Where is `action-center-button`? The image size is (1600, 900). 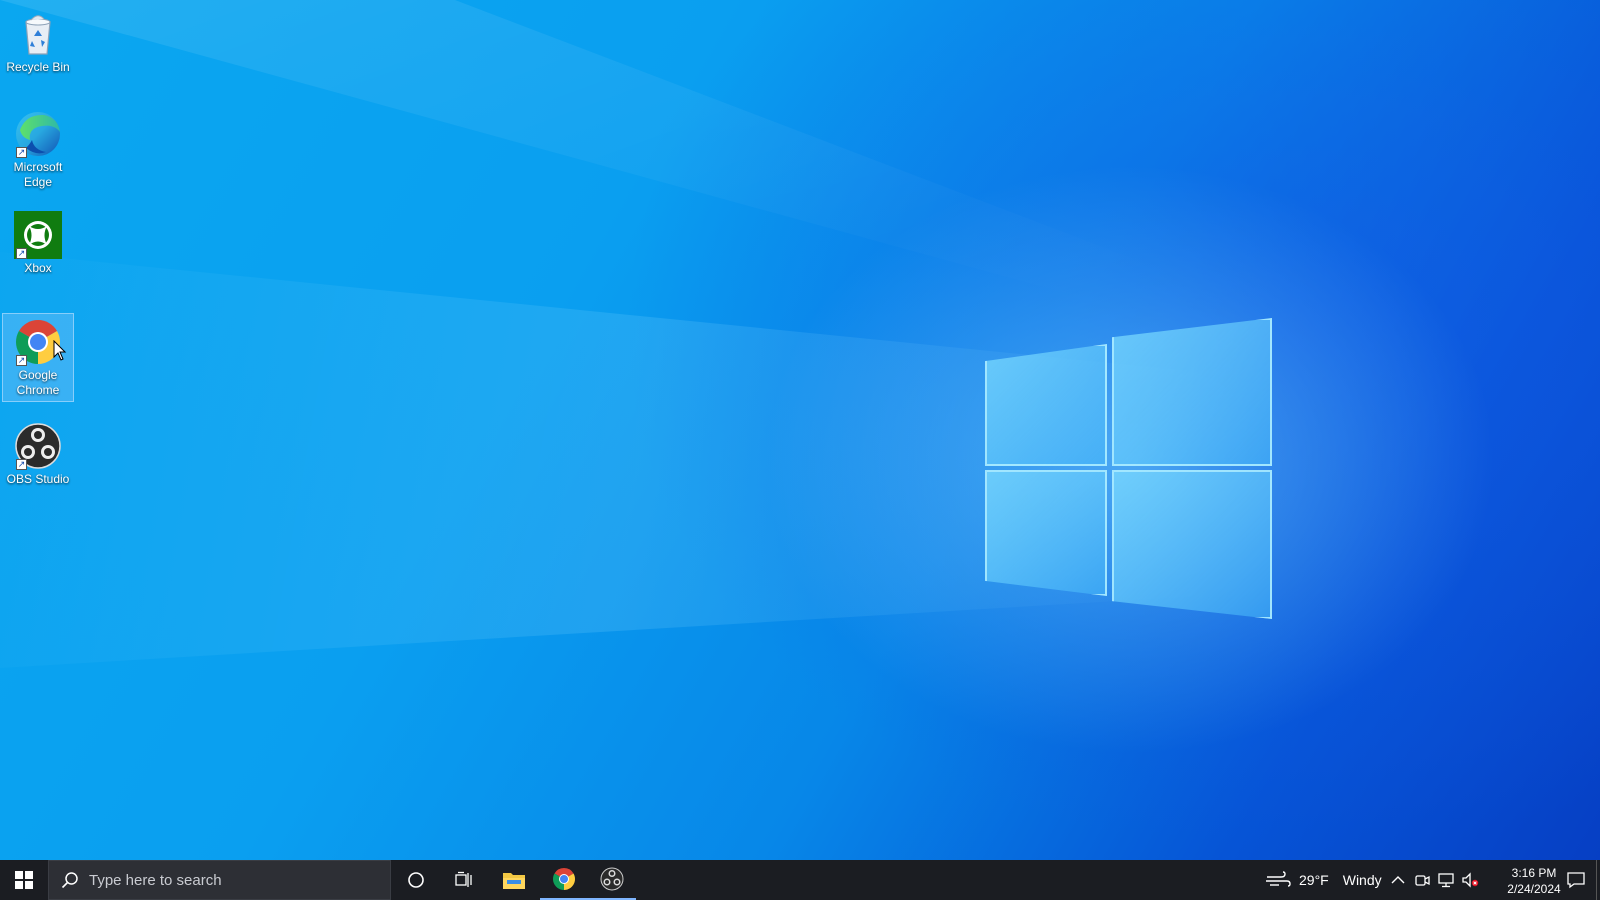
action-center-button is located at coordinates (1576, 880).